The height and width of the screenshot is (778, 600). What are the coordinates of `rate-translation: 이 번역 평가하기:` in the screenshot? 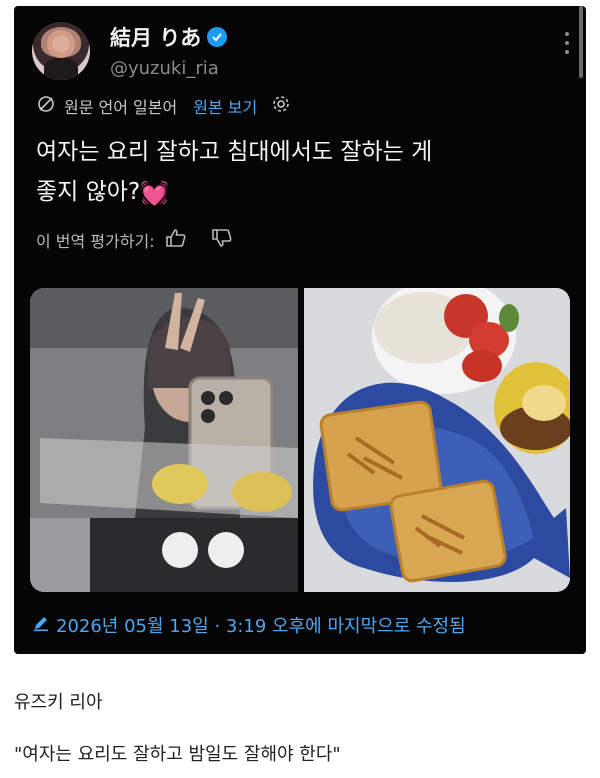 It's located at (134, 240).